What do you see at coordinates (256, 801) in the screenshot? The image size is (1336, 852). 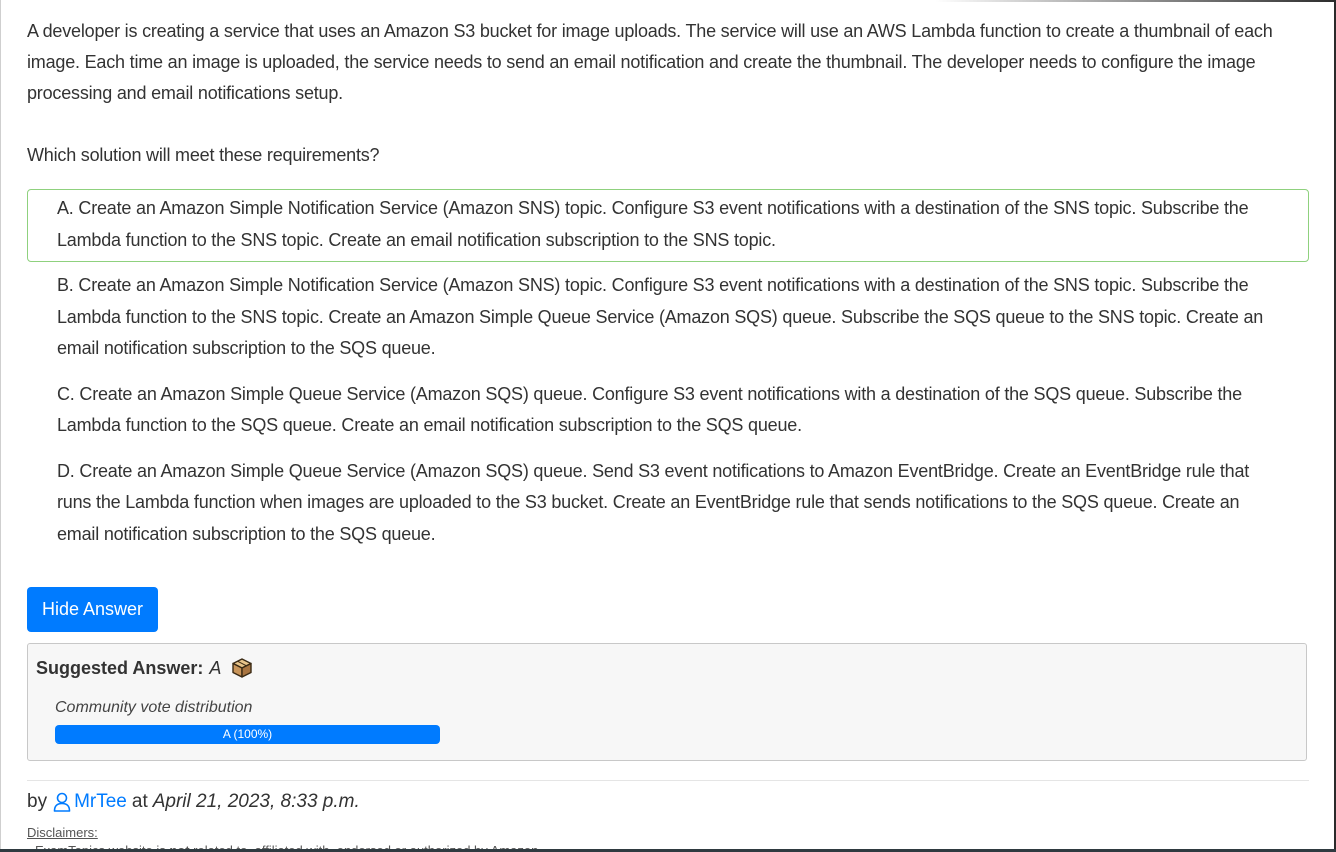 I see `post-date: April 21, 2023, 8:33 p.m.` at bounding box center [256, 801].